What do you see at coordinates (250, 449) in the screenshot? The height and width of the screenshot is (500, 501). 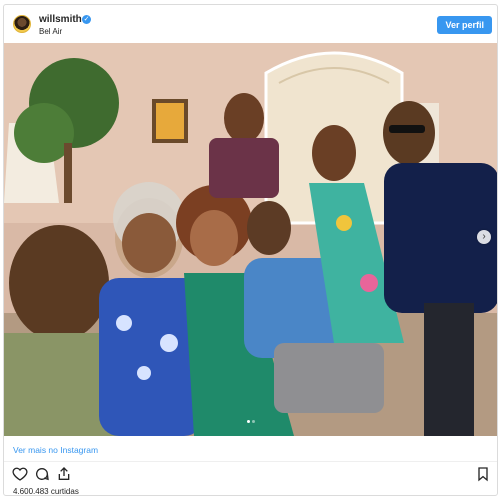 I see `view-more-row: Ver mais no Instagram` at bounding box center [250, 449].